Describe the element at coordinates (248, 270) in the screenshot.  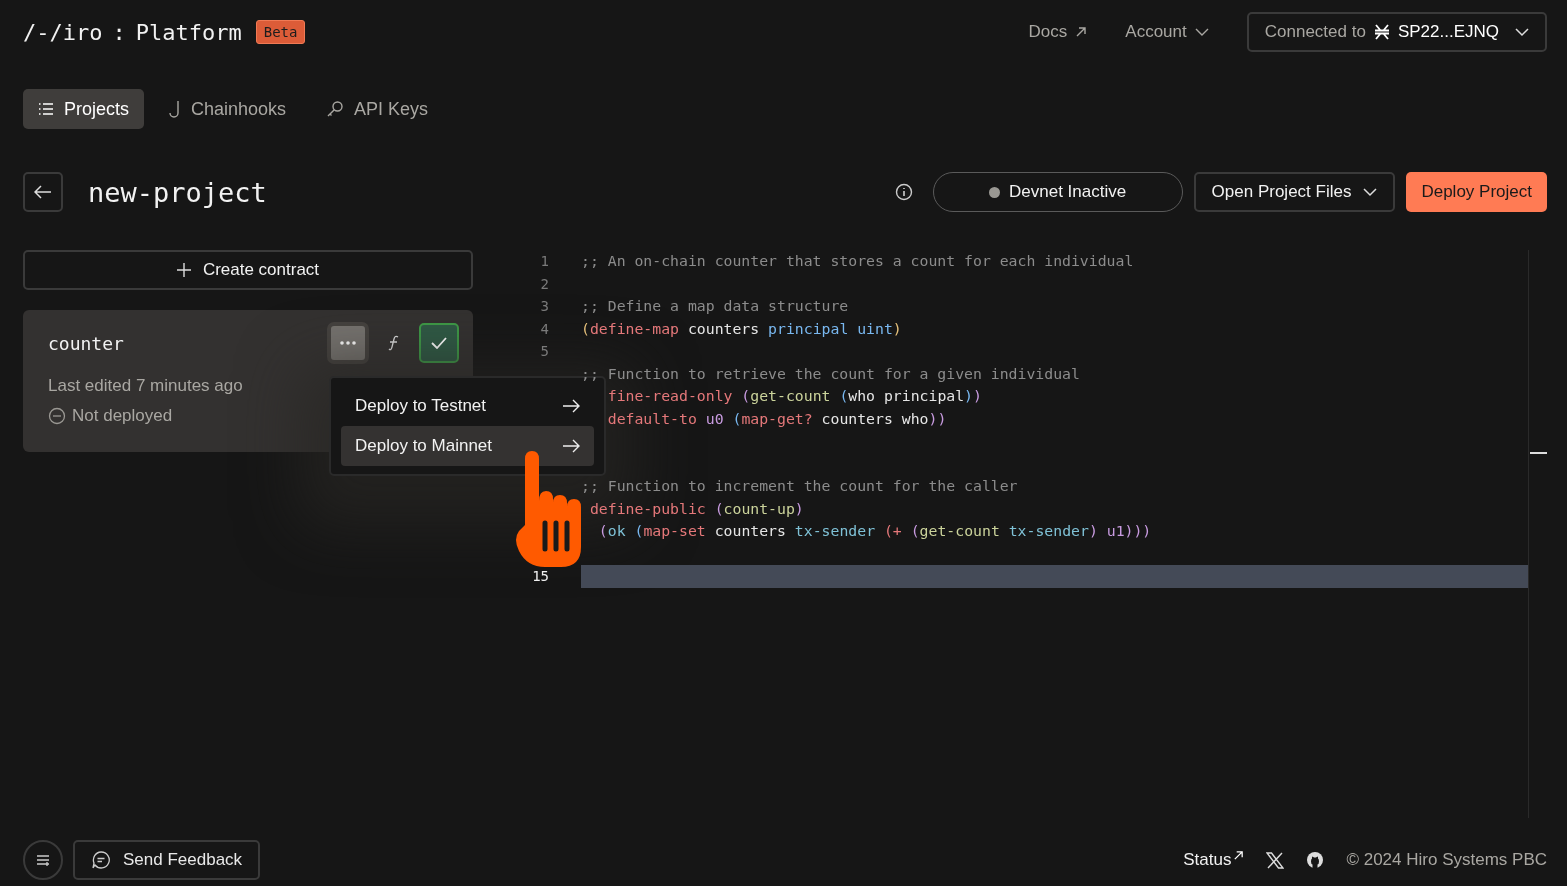
I see `create-contract-button: Create contract` at that location.